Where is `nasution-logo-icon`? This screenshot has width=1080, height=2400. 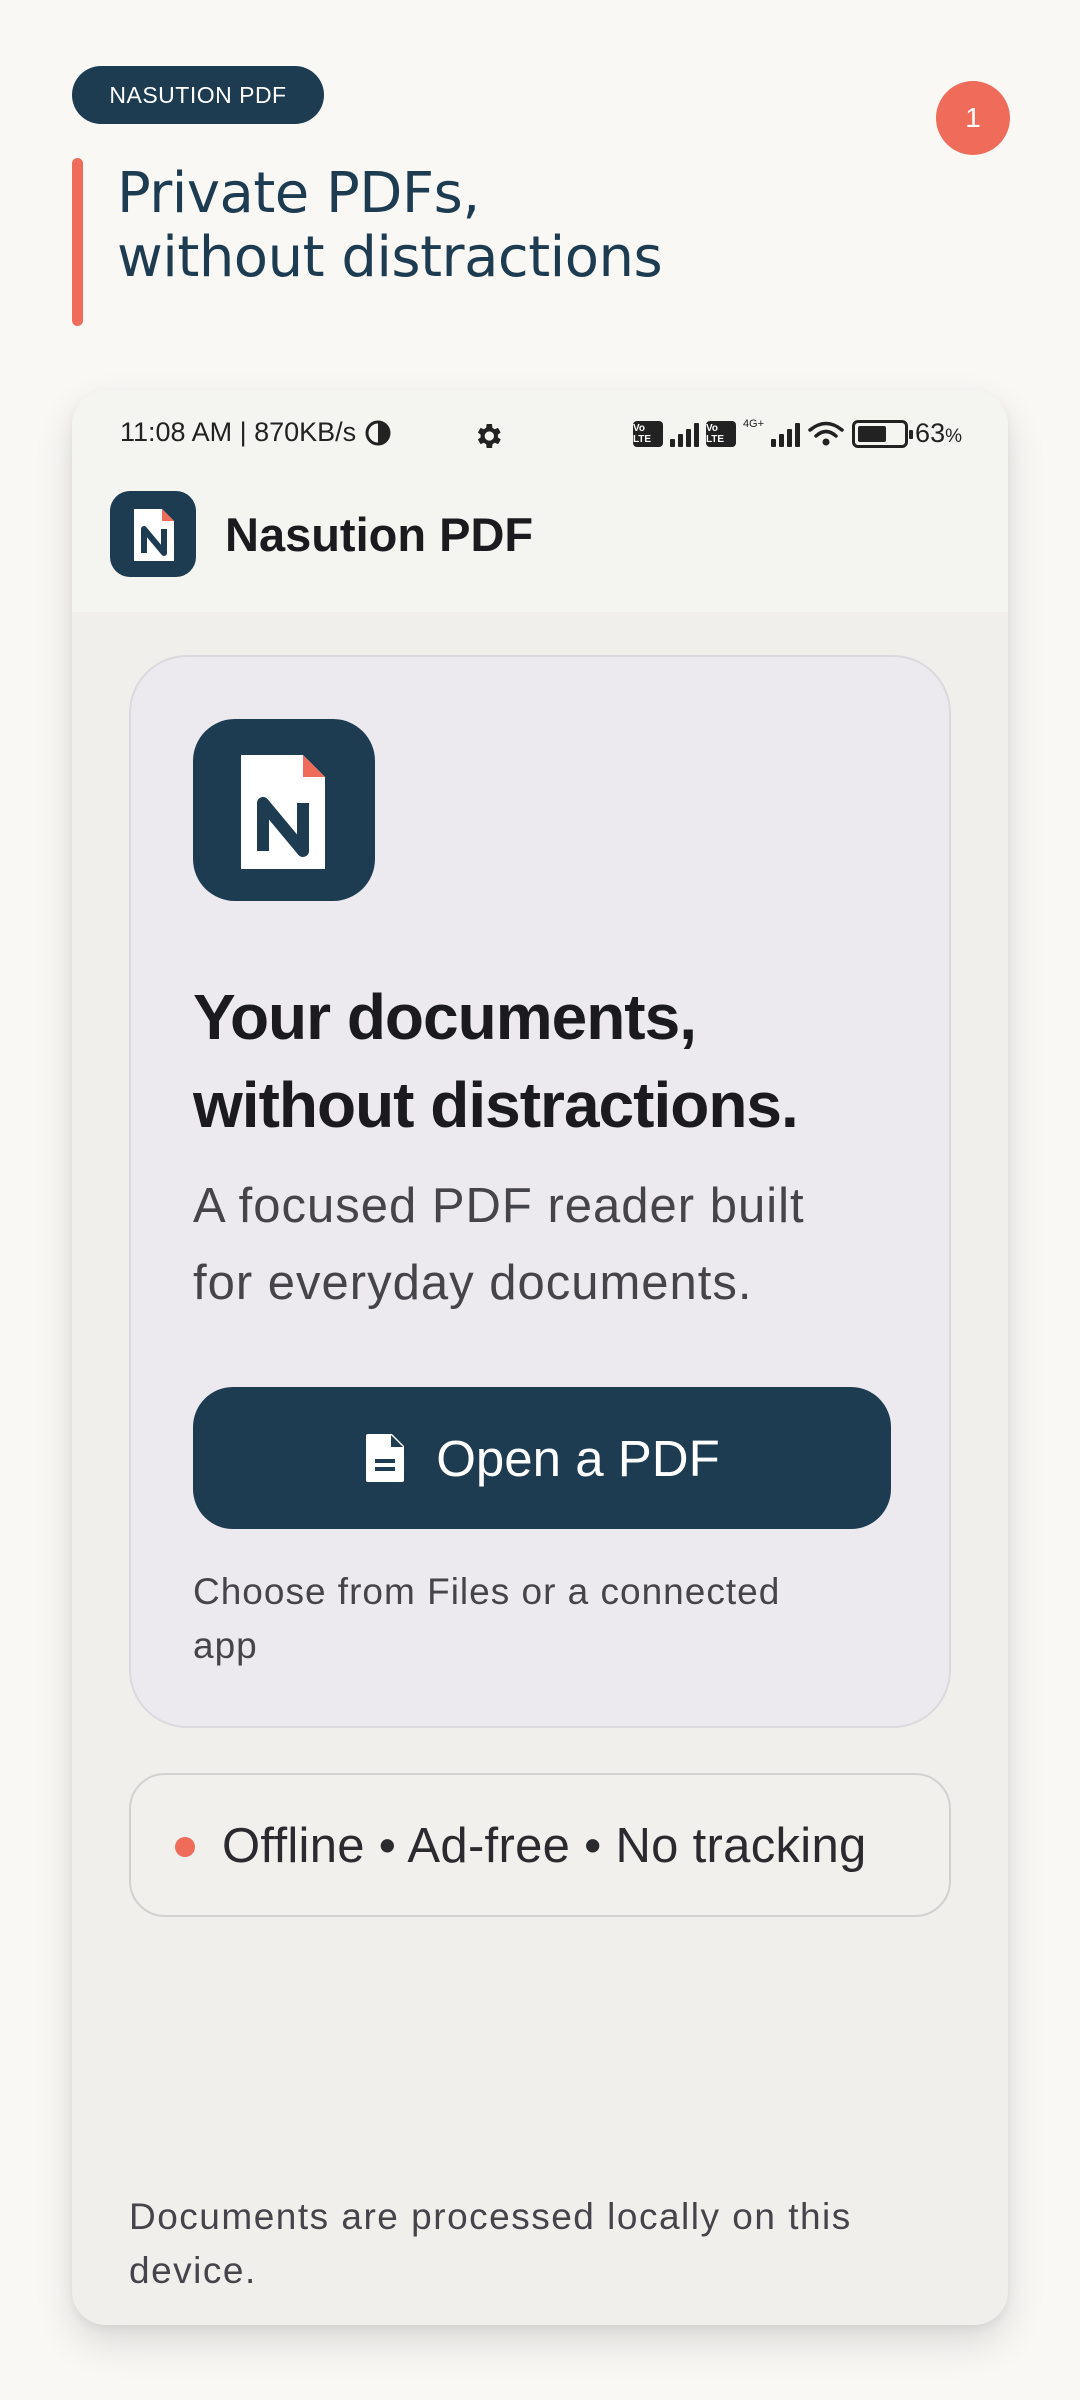
nasution-logo-icon is located at coordinates (153, 534).